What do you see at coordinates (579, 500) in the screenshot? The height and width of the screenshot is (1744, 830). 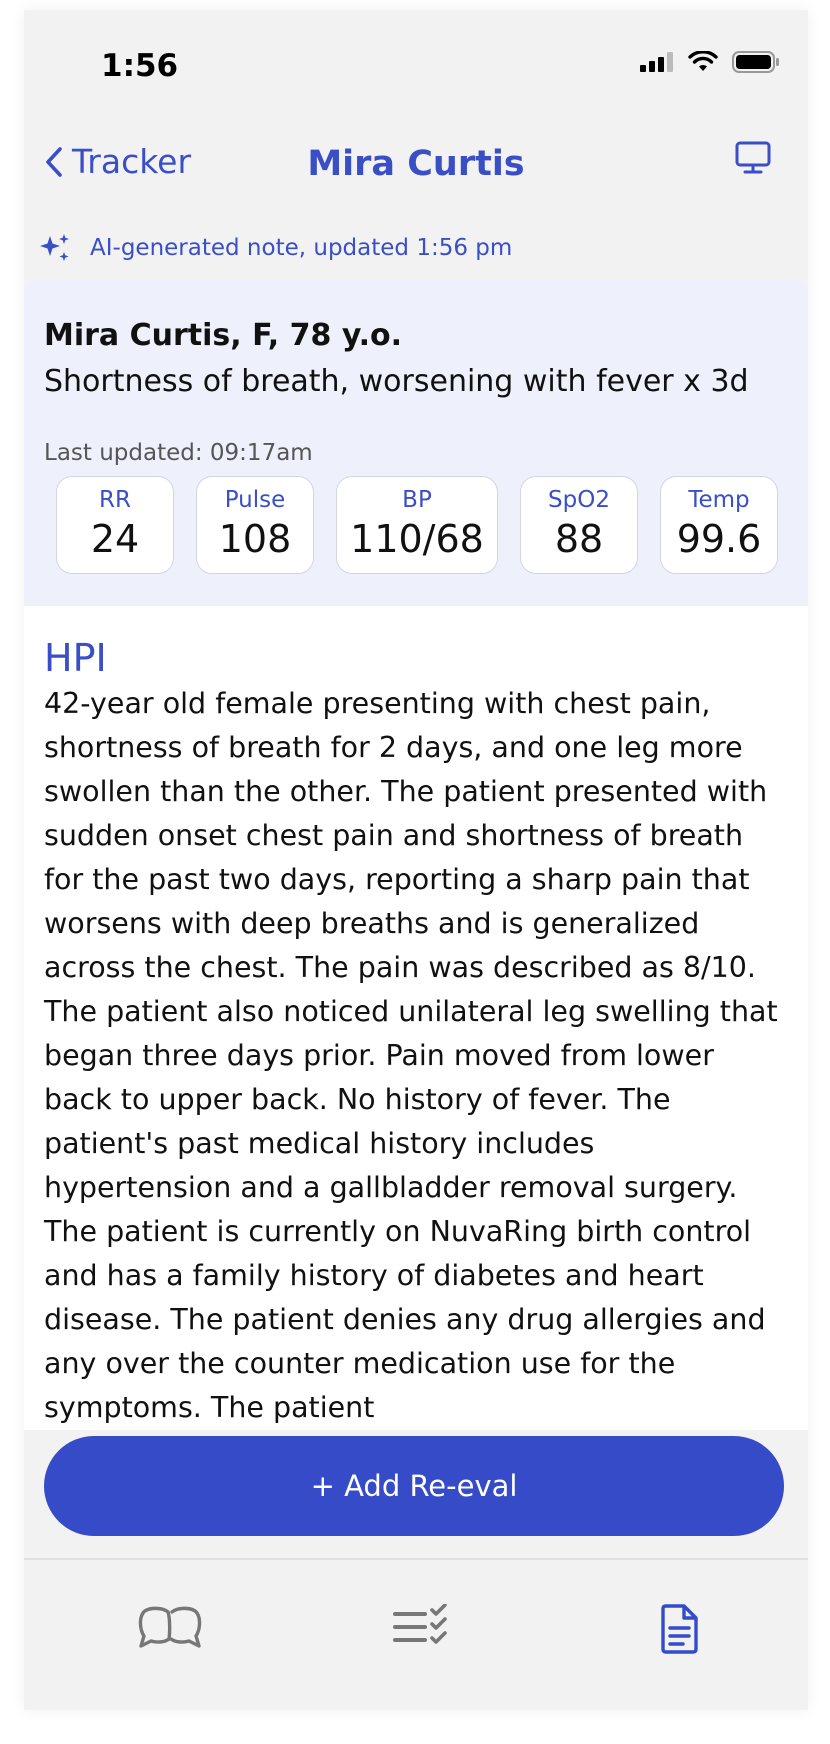 I see `vital-label: SpO2` at bounding box center [579, 500].